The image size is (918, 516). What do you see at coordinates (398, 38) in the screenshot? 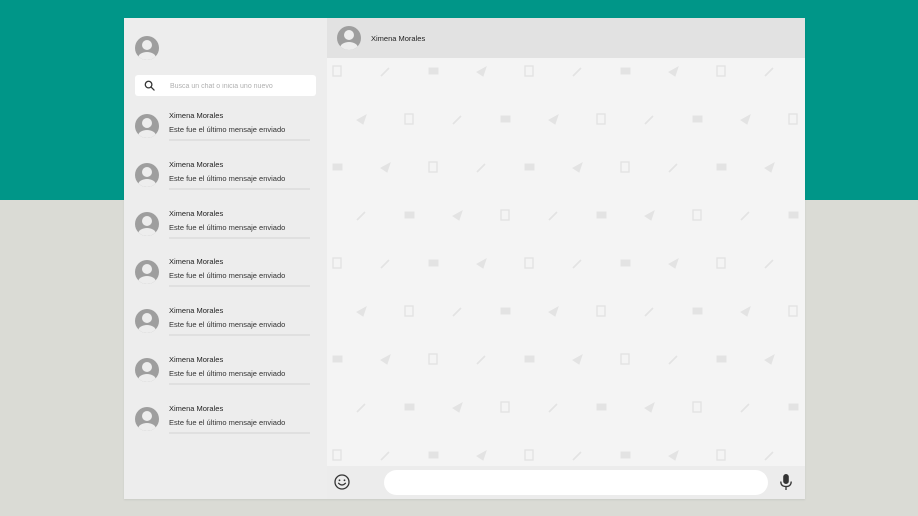
I see `contact-name: Ximena Morales` at bounding box center [398, 38].